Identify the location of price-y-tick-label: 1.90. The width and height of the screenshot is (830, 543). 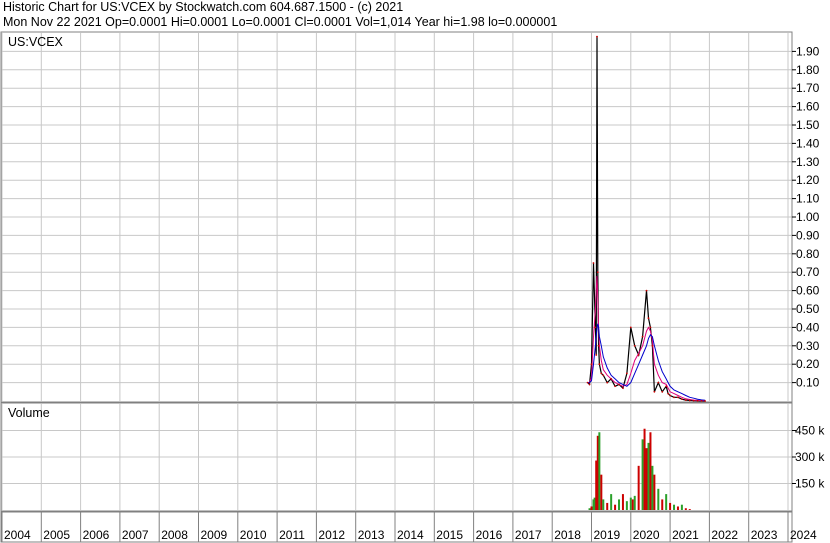
(808, 51).